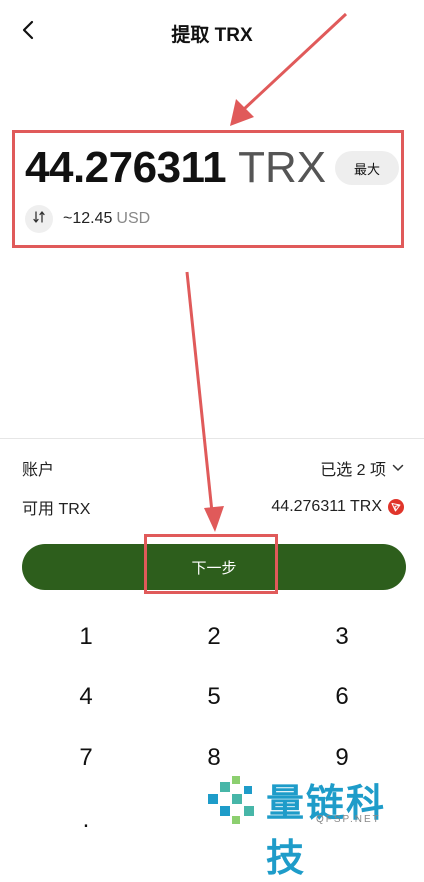  Describe the element at coordinates (232, 802) in the screenshot. I see `watermark-logo-icon` at that location.